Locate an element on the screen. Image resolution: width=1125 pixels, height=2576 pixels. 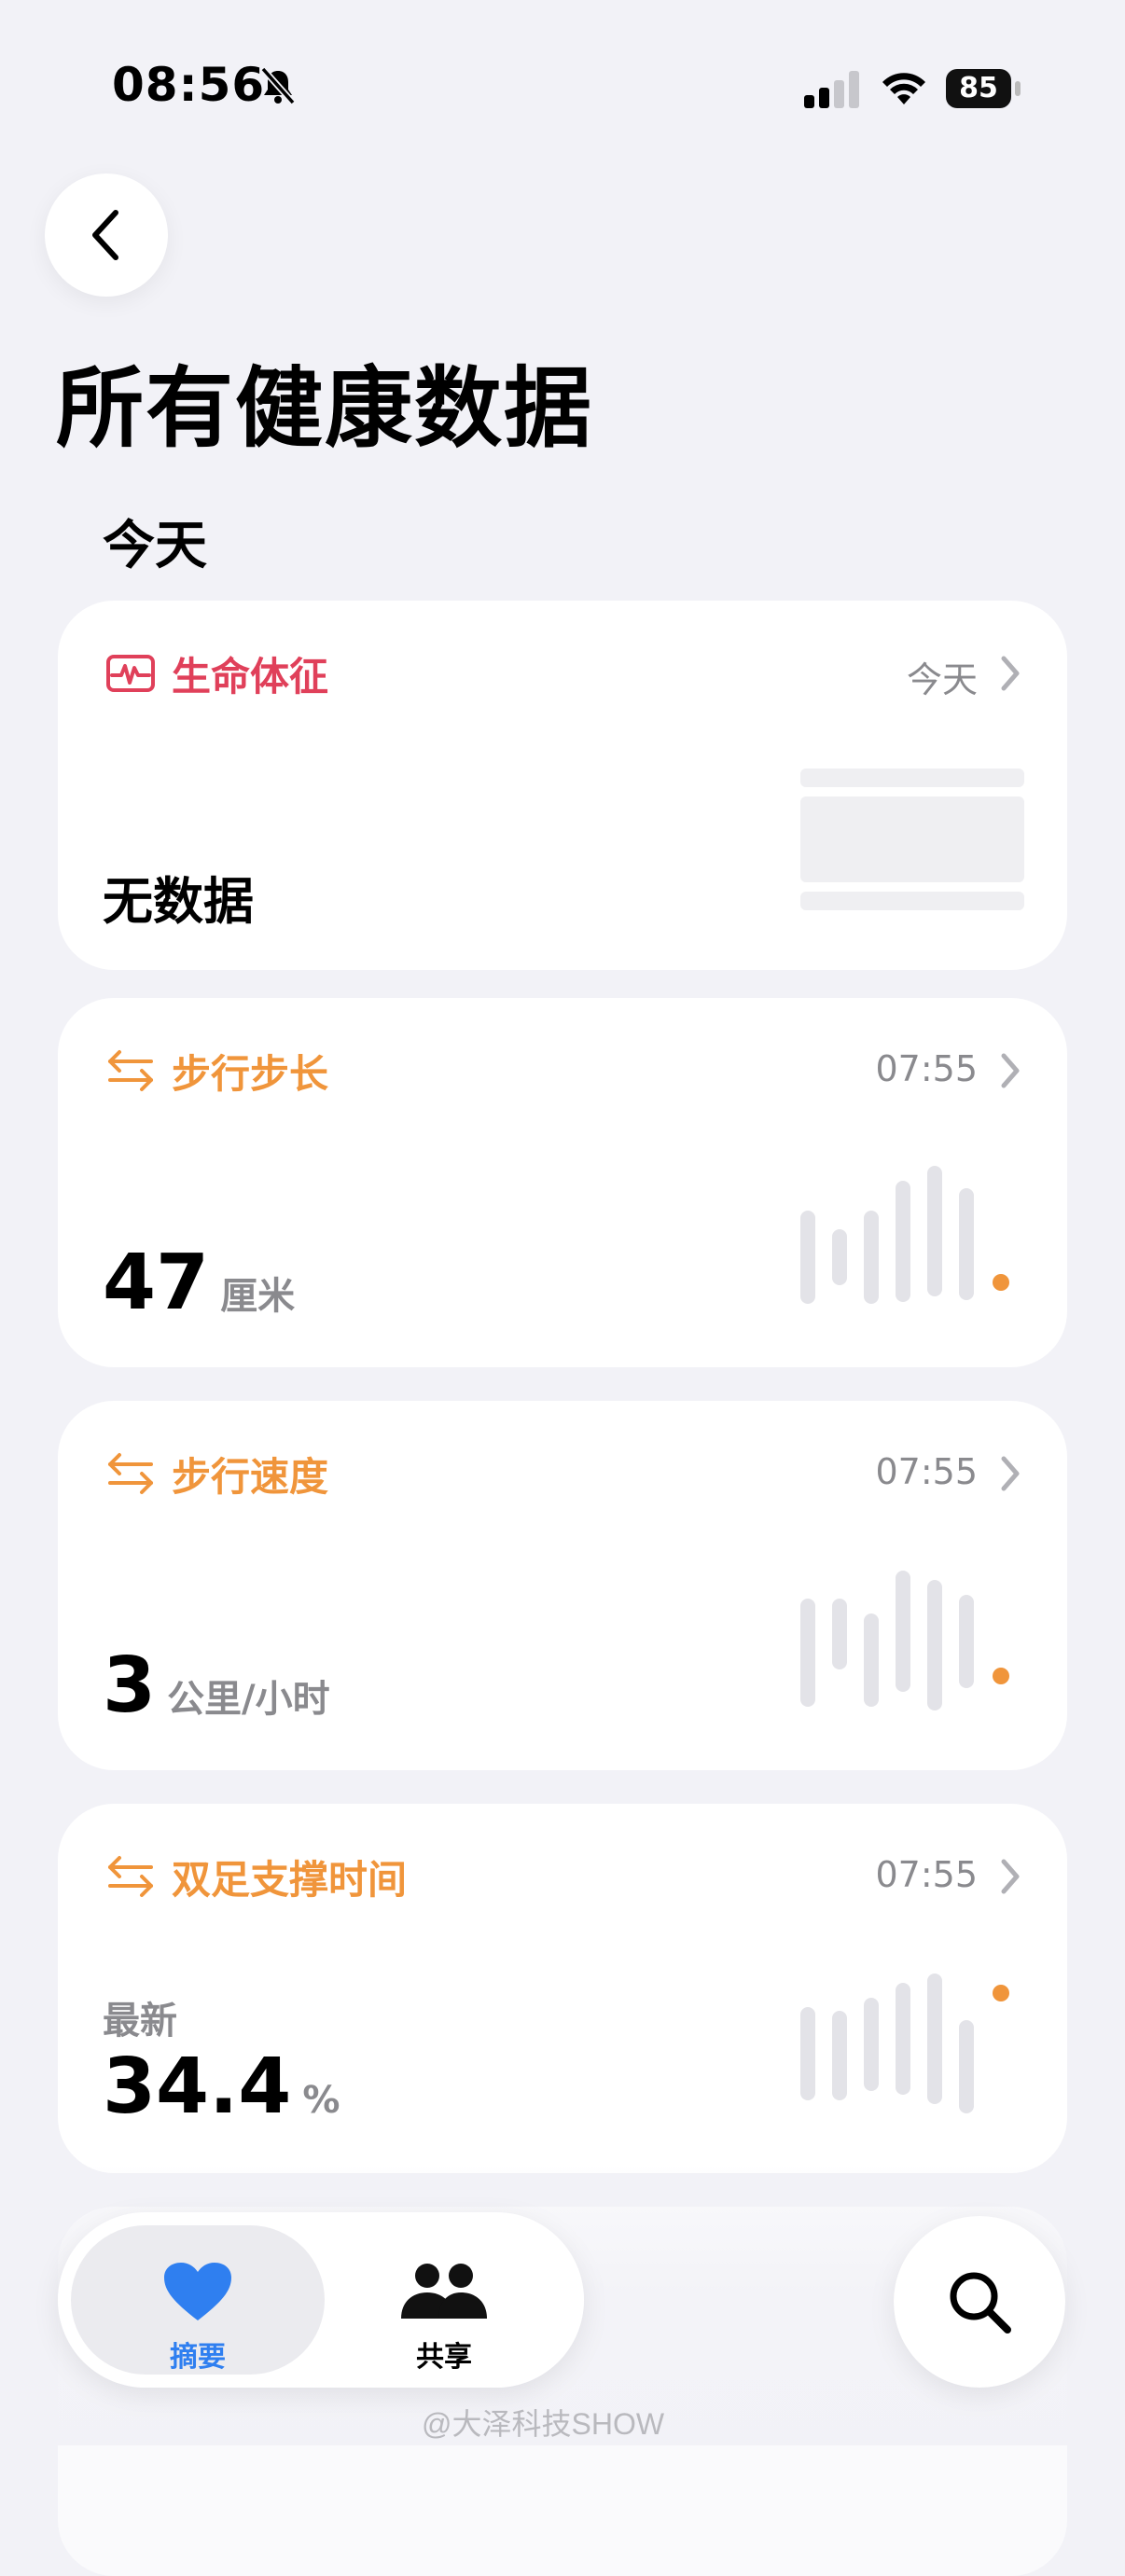
search-button is located at coordinates (980, 2302).